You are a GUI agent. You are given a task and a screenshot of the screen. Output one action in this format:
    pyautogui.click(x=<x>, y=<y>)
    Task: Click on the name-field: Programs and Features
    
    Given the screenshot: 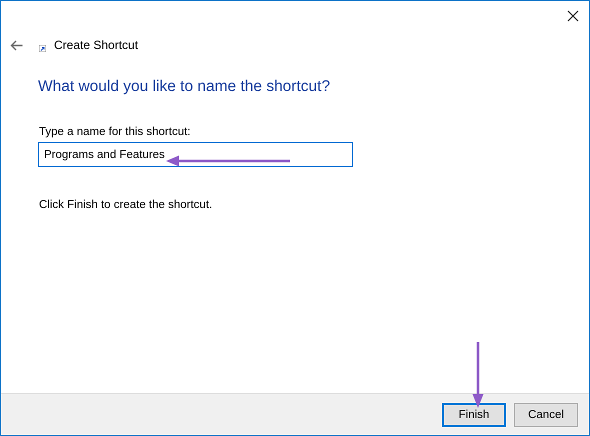 What is the action you would take?
    pyautogui.click(x=195, y=154)
    